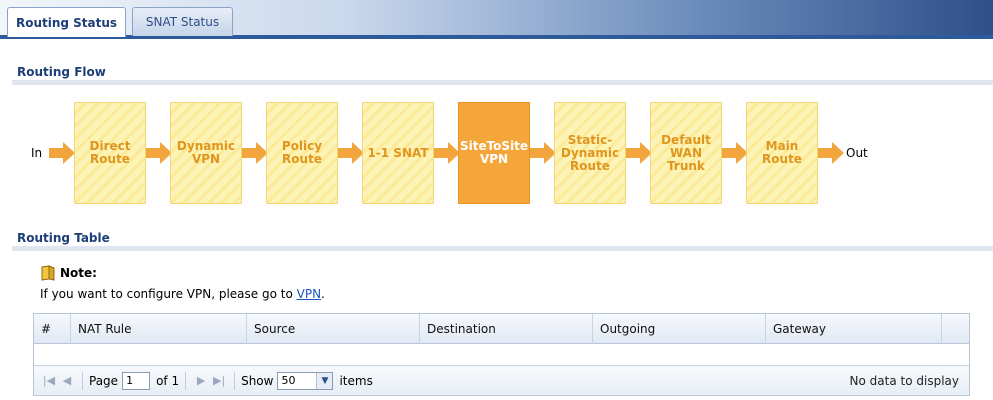 The height and width of the screenshot is (400, 993). I want to click on page-label: Page, so click(104, 380).